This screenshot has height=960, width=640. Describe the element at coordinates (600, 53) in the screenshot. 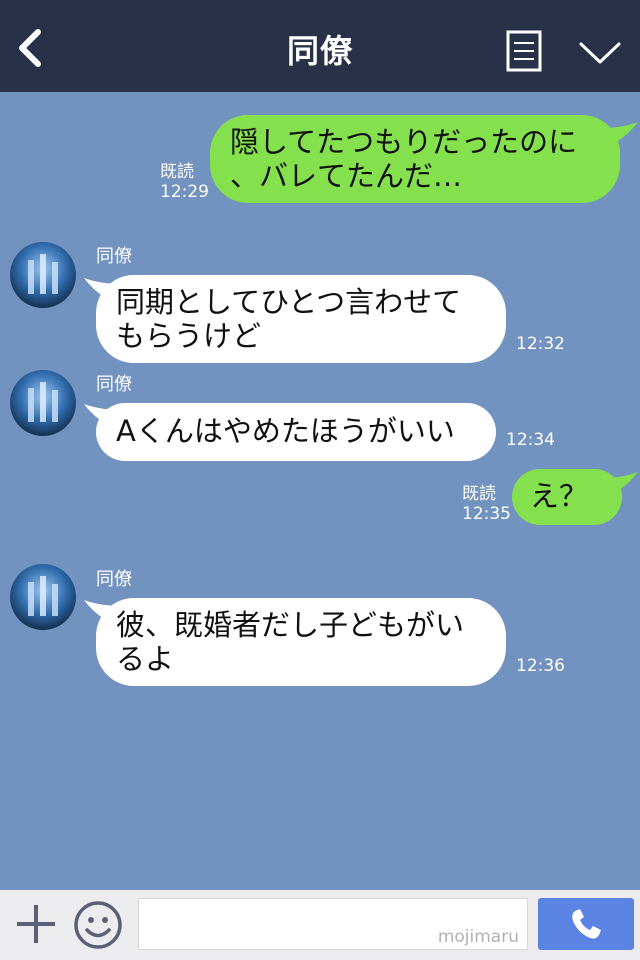

I see `chevron-down-icon` at that location.